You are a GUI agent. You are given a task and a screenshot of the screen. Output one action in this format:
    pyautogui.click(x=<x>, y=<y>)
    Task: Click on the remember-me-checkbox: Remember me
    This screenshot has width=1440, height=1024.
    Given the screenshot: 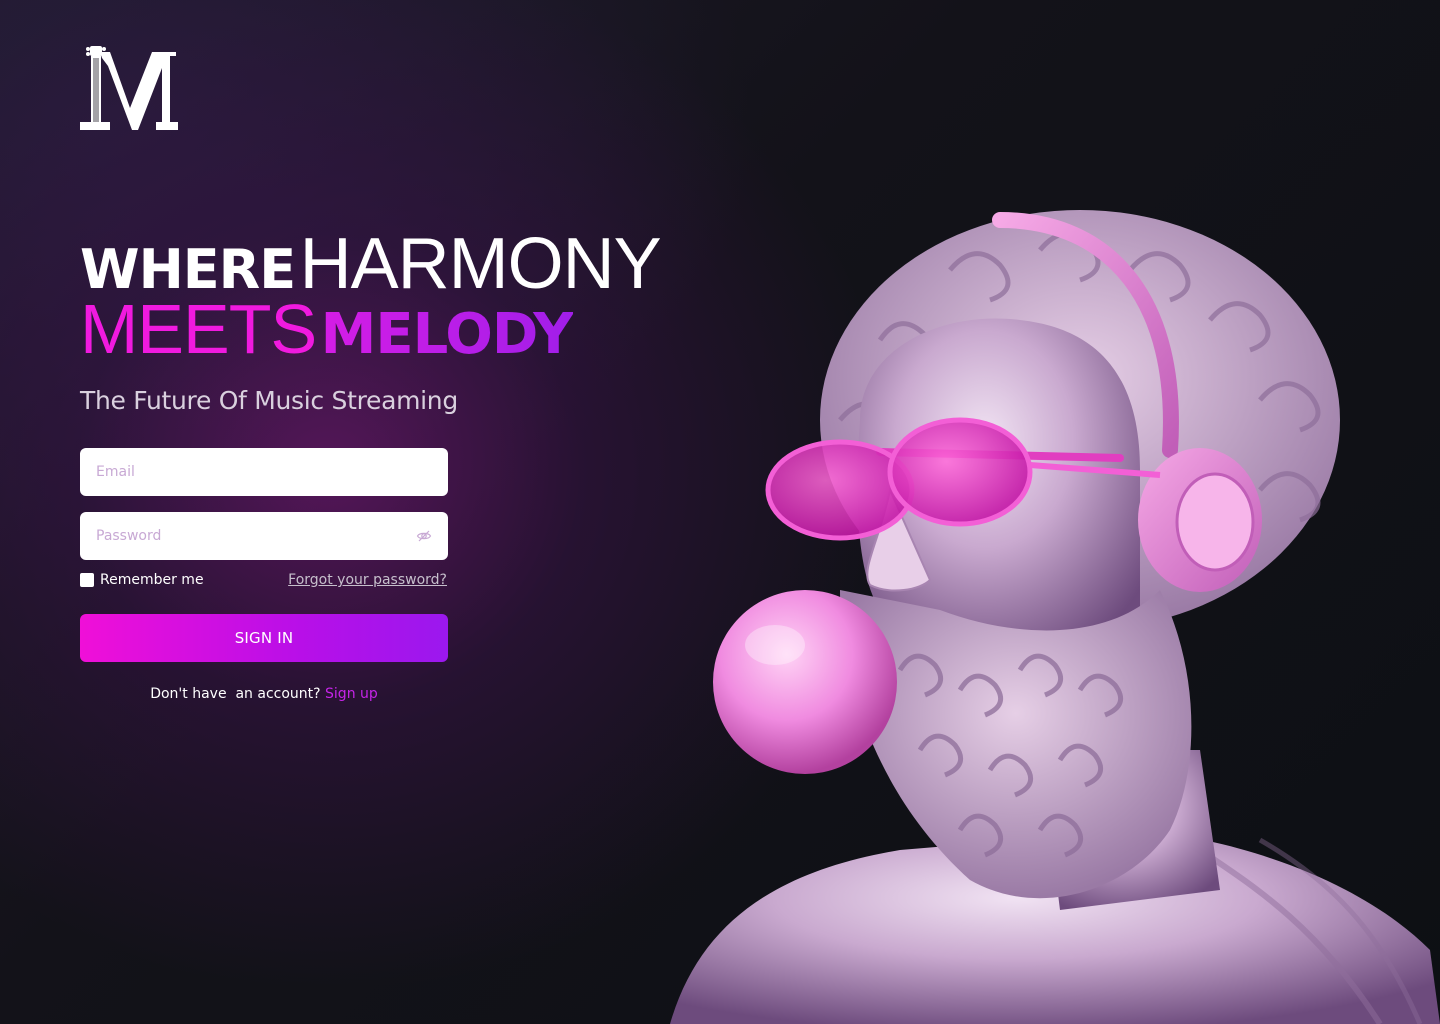 What is the action you would take?
    pyautogui.click(x=142, y=580)
    